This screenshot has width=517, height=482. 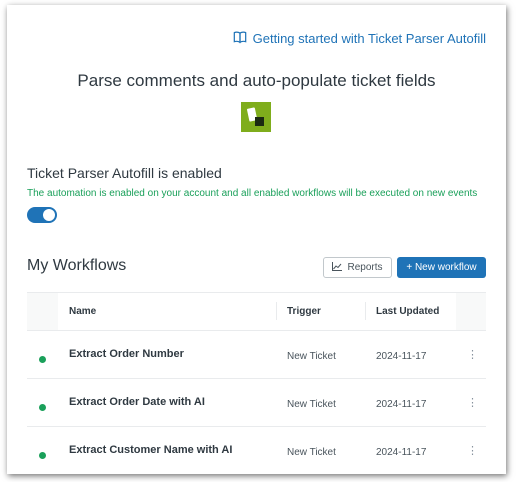 What do you see at coordinates (42, 311) in the screenshot?
I see `header-gutter-left` at bounding box center [42, 311].